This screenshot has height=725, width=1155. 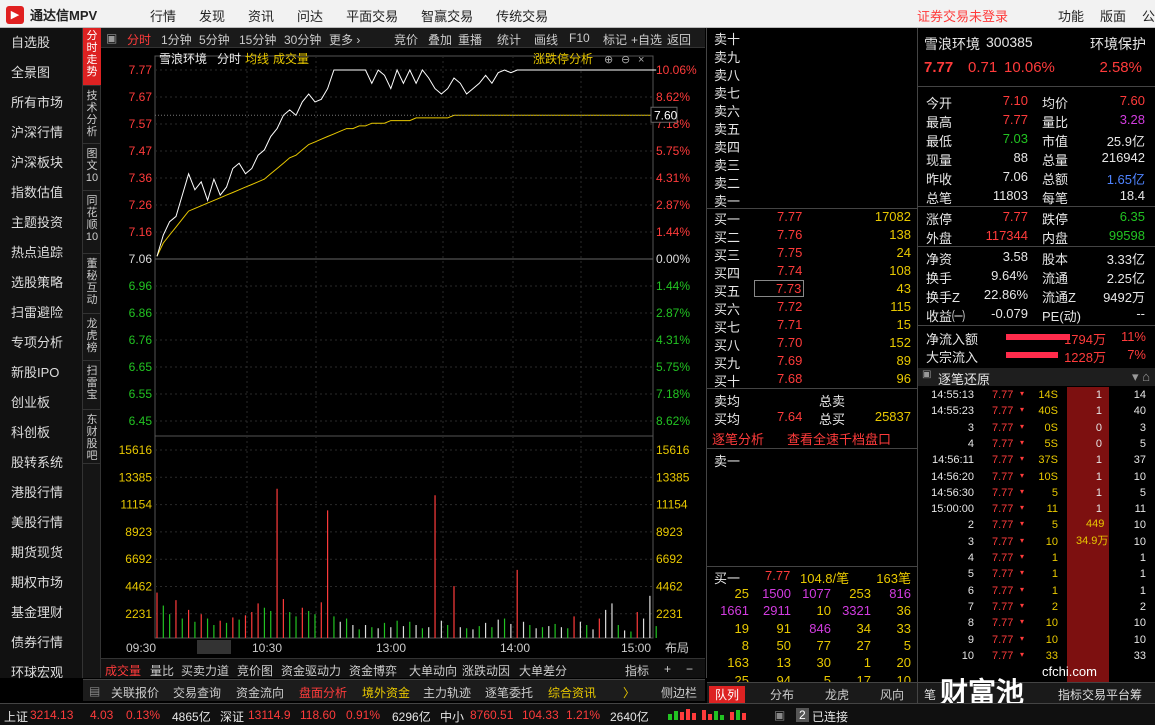 What do you see at coordinates (433, 670) in the screenshot?
I see `indicator-tab: 大单动向` at bounding box center [433, 670].